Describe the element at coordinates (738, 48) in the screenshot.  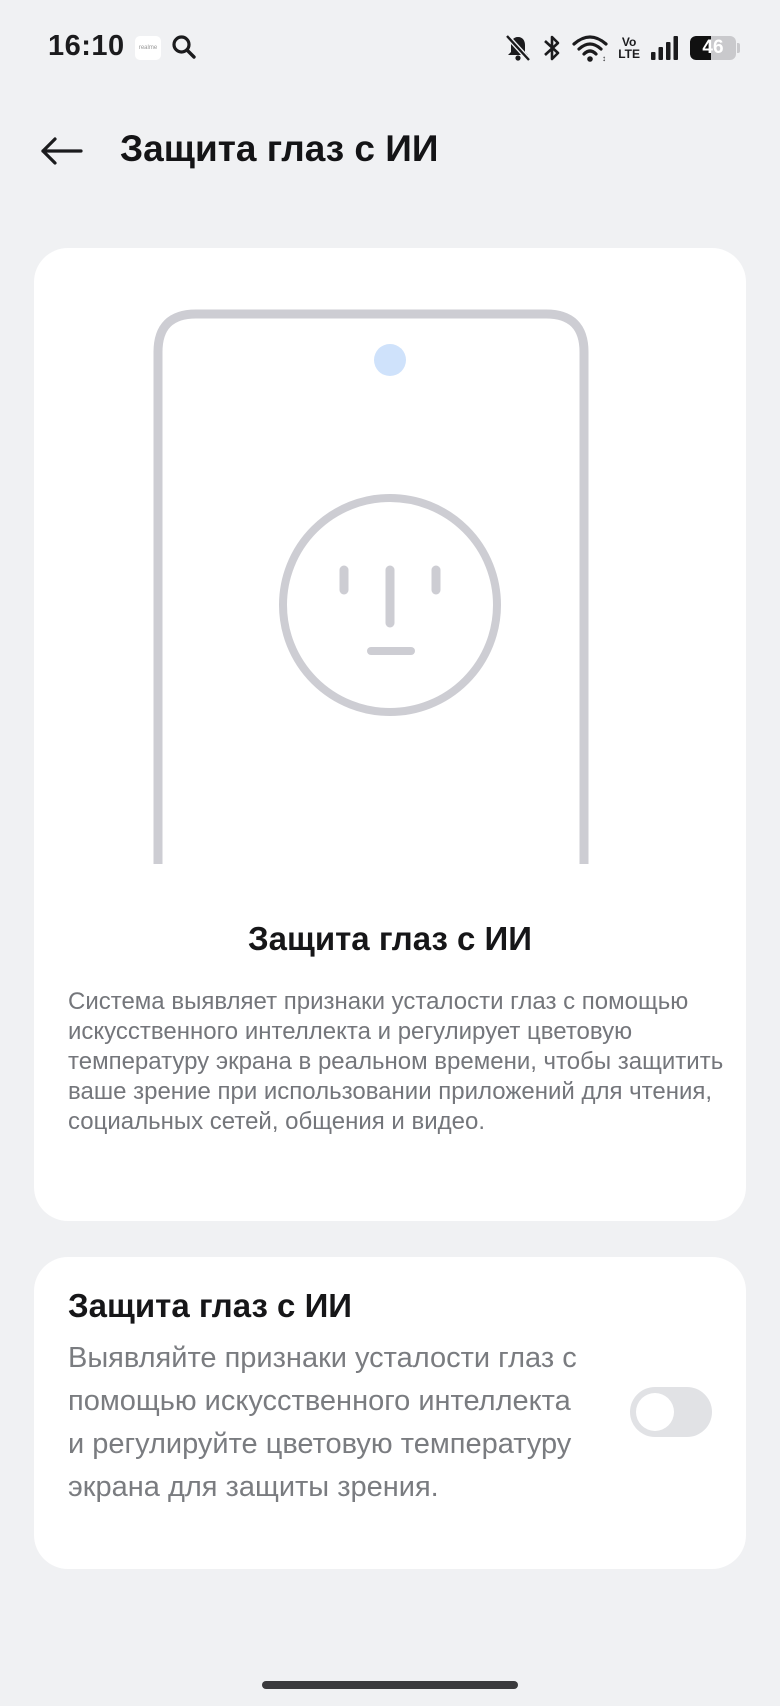
I see `battery-tip` at that location.